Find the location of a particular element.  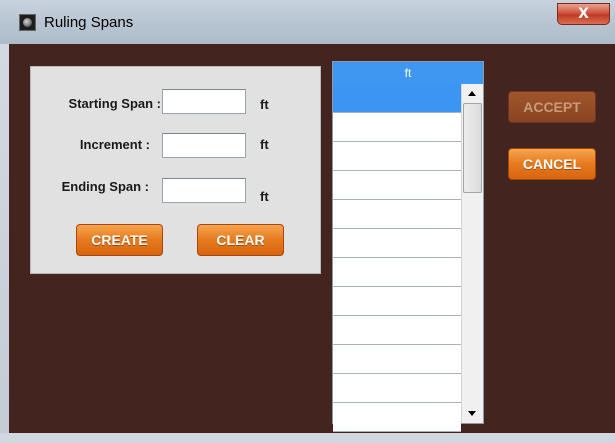

title-bar: Ruling Spans X is located at coordinates (307, 22).